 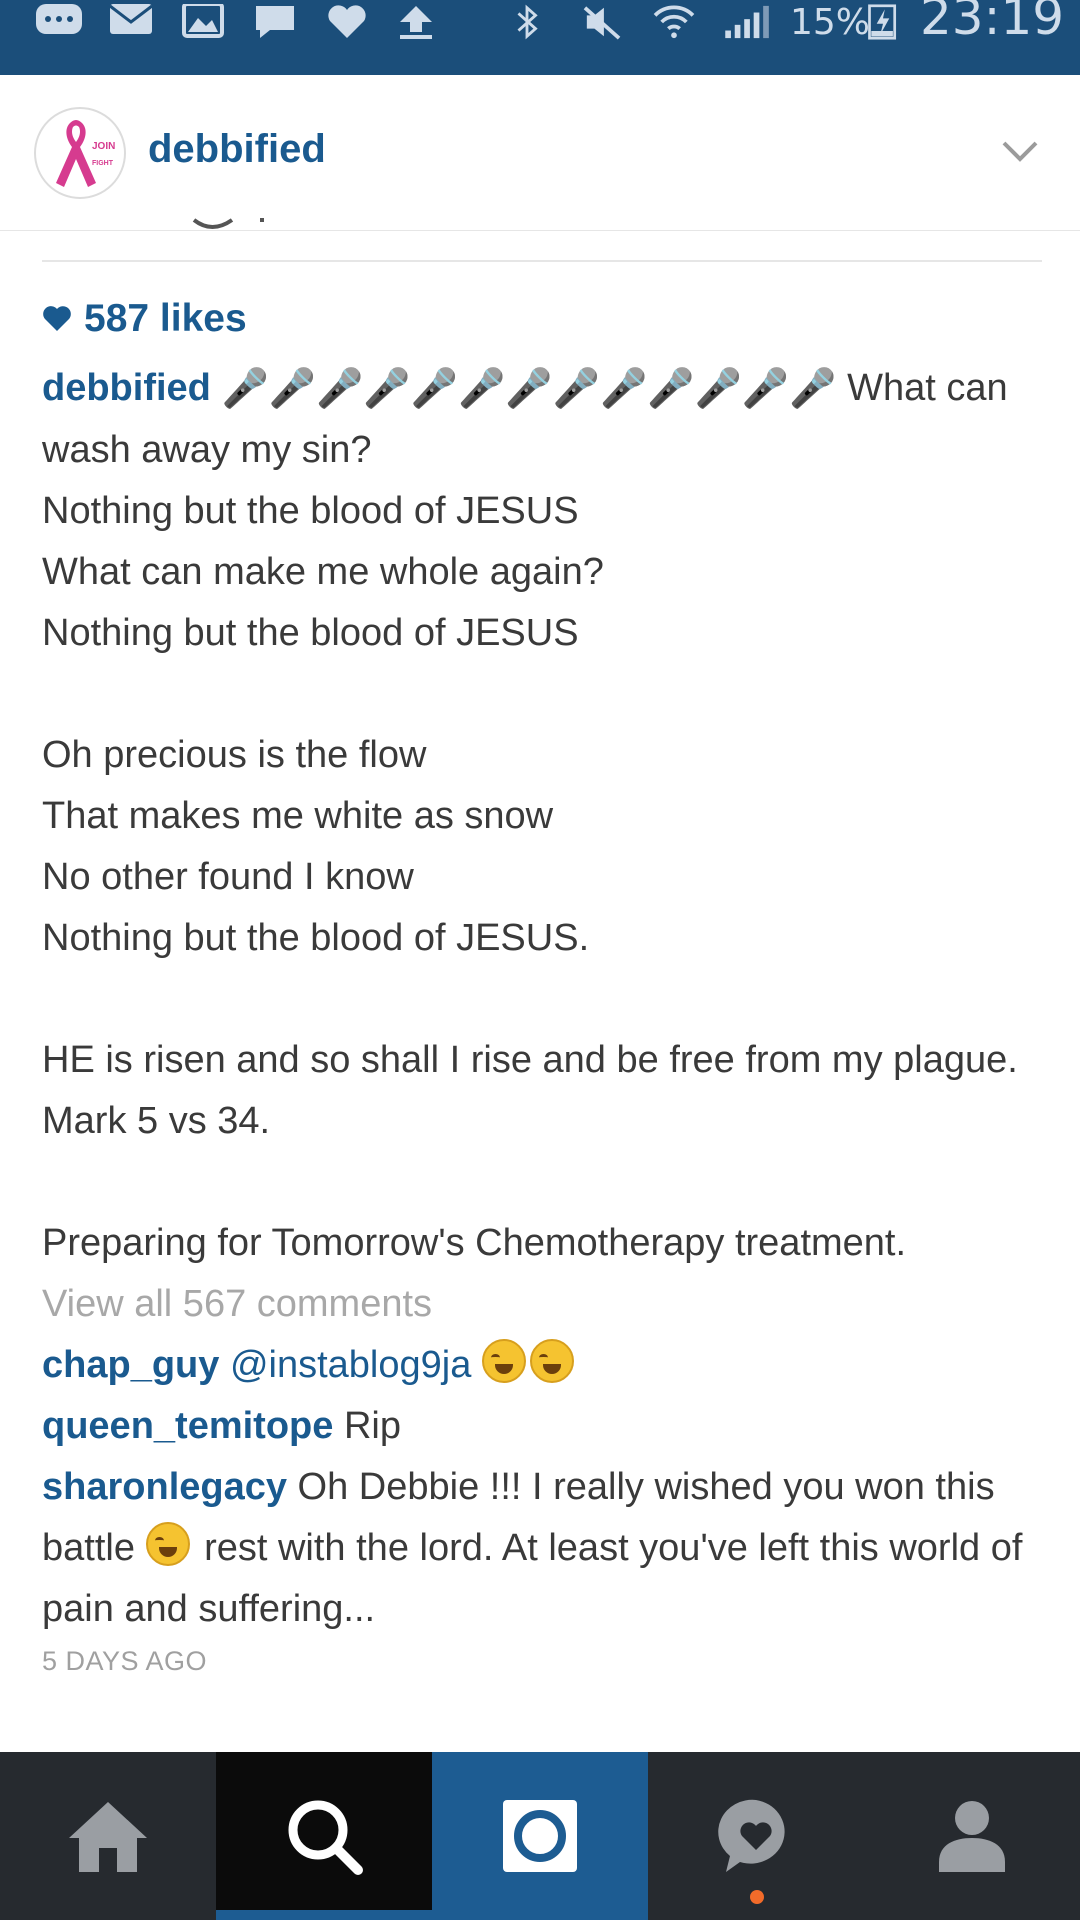 I want to click on status-bar: 15% 23:19, so click(x=540, y=37).